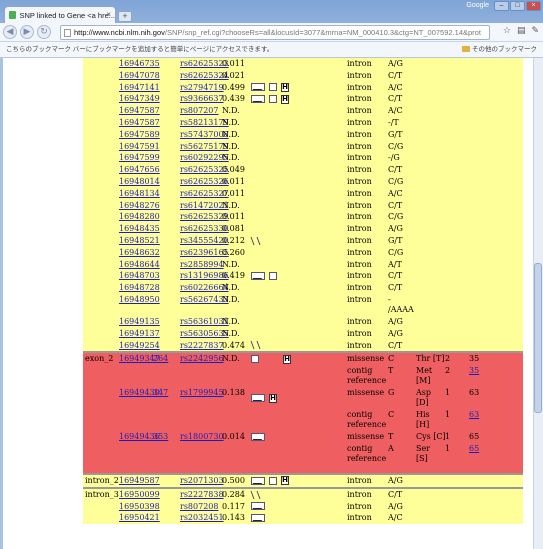 This screenshot has width=543, height=549. What do you see at coordinates (125, 16) in the screenshot?
I see `new-tab-button: +` at bounding box center [125, 16].